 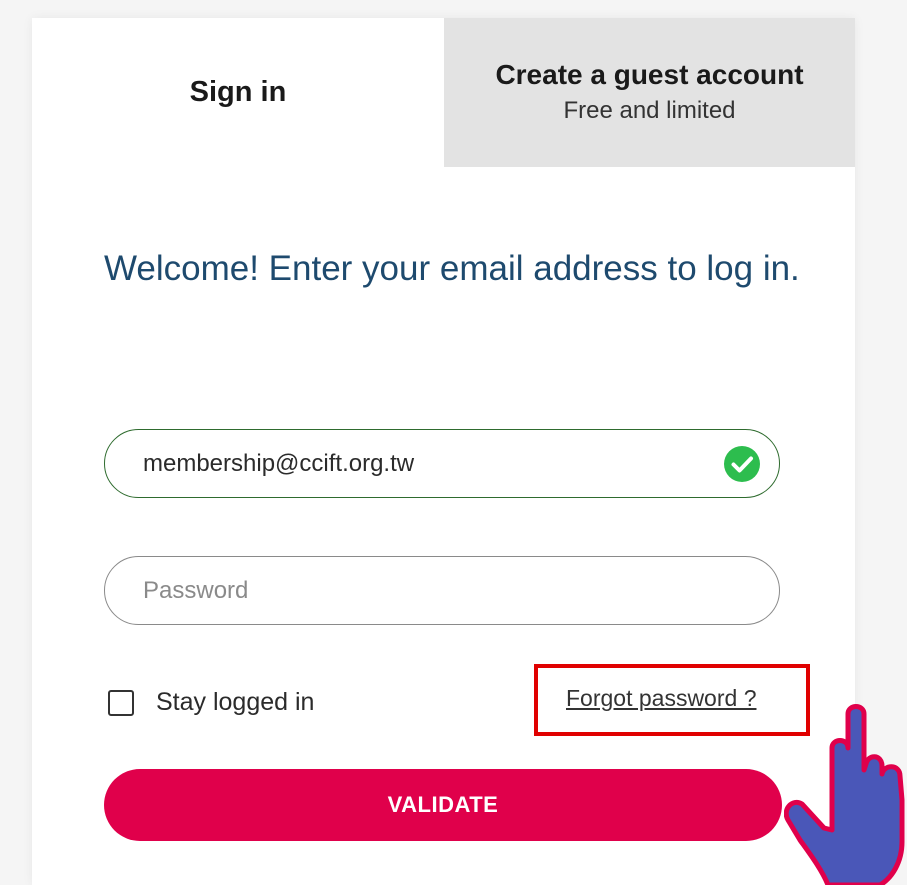 I want to click on password-field-wrapper, so click(x=442, y=590).